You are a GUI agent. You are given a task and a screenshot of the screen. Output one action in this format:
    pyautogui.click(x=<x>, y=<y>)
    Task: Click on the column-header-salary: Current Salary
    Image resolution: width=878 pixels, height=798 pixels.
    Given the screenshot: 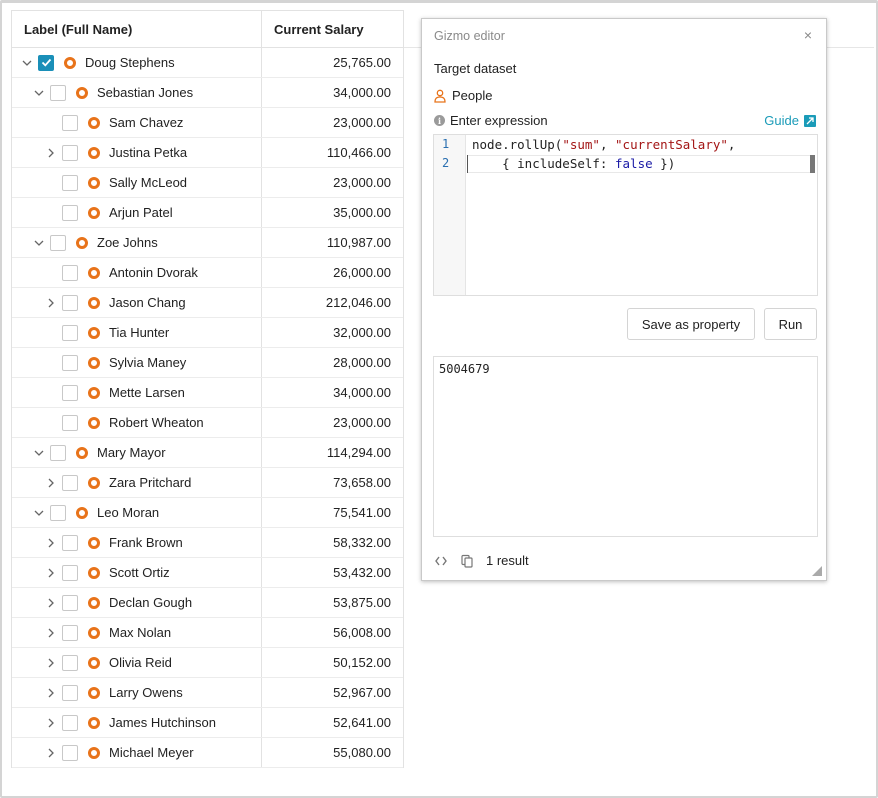 What is the action you would take?
    pyautogui.click(x=332, y=29)
    